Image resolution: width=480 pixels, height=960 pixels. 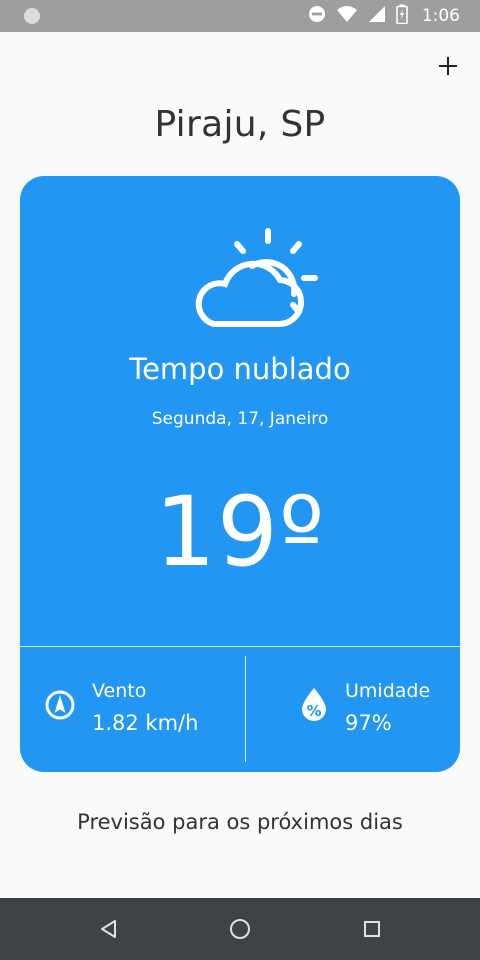 What do you see at coordinates (60, 705) in the screenshot?
I see `compass-icon` at bounding box center [60, 705].